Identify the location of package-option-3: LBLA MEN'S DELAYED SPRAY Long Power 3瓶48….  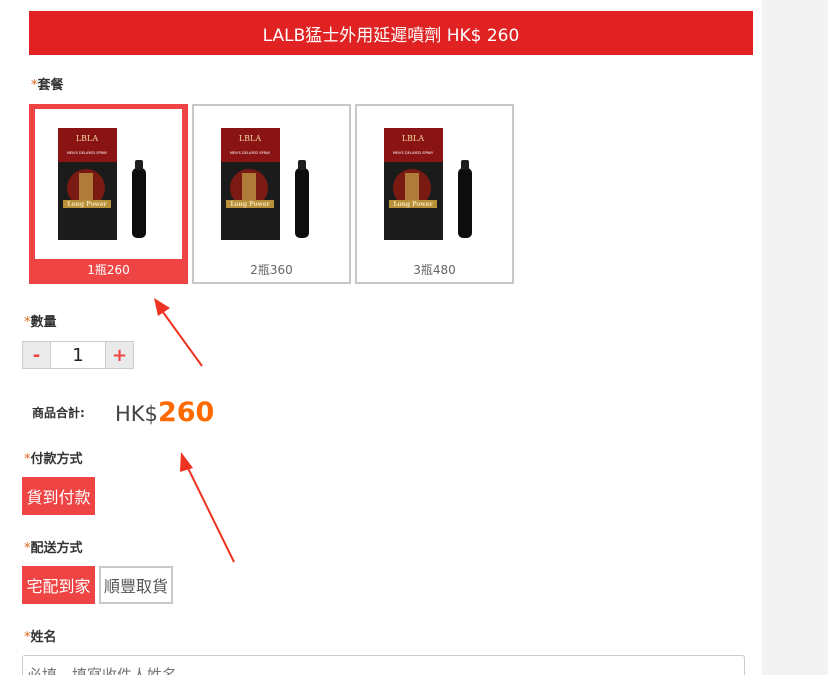
(434, 194).